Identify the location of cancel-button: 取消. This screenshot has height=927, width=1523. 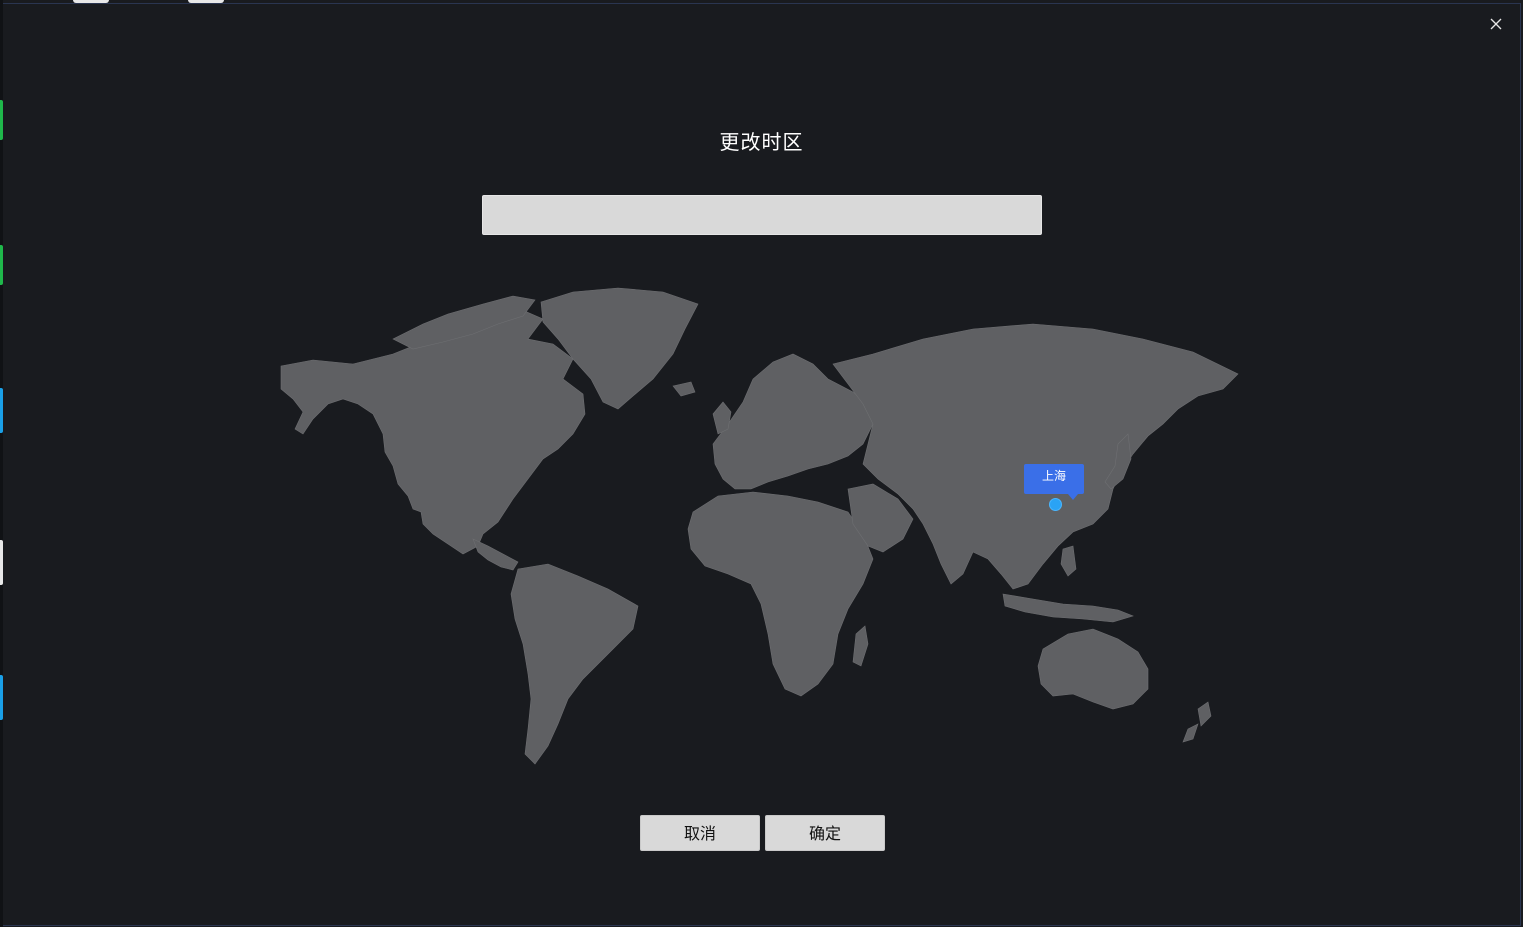
(700, 833).